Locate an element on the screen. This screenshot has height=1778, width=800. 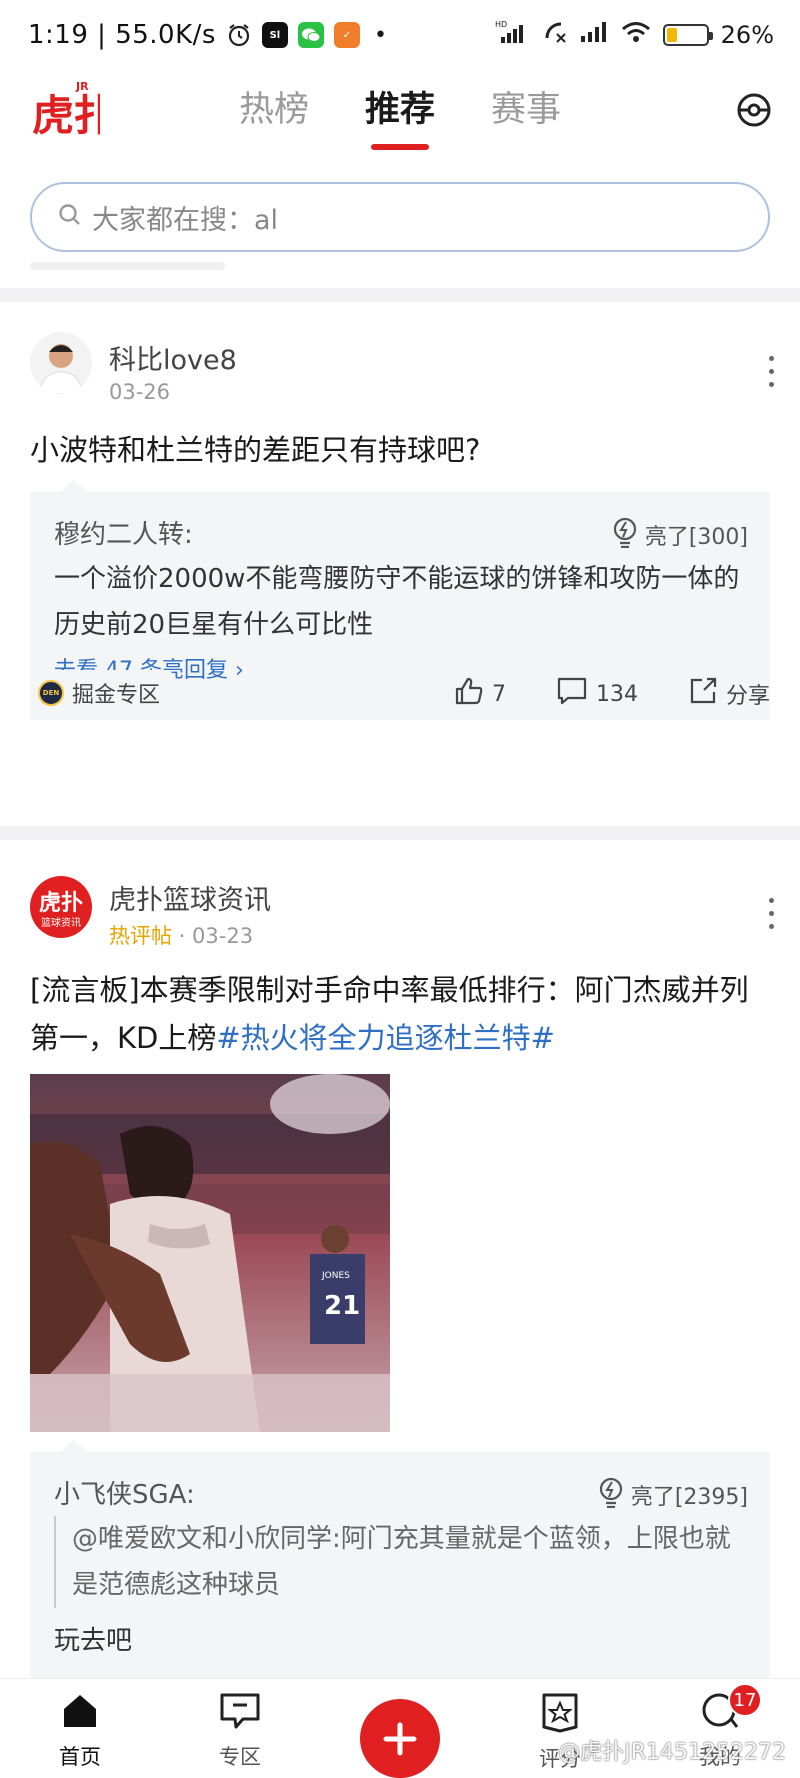
nav-home: 首页 is located at coordinates (80, 1728).